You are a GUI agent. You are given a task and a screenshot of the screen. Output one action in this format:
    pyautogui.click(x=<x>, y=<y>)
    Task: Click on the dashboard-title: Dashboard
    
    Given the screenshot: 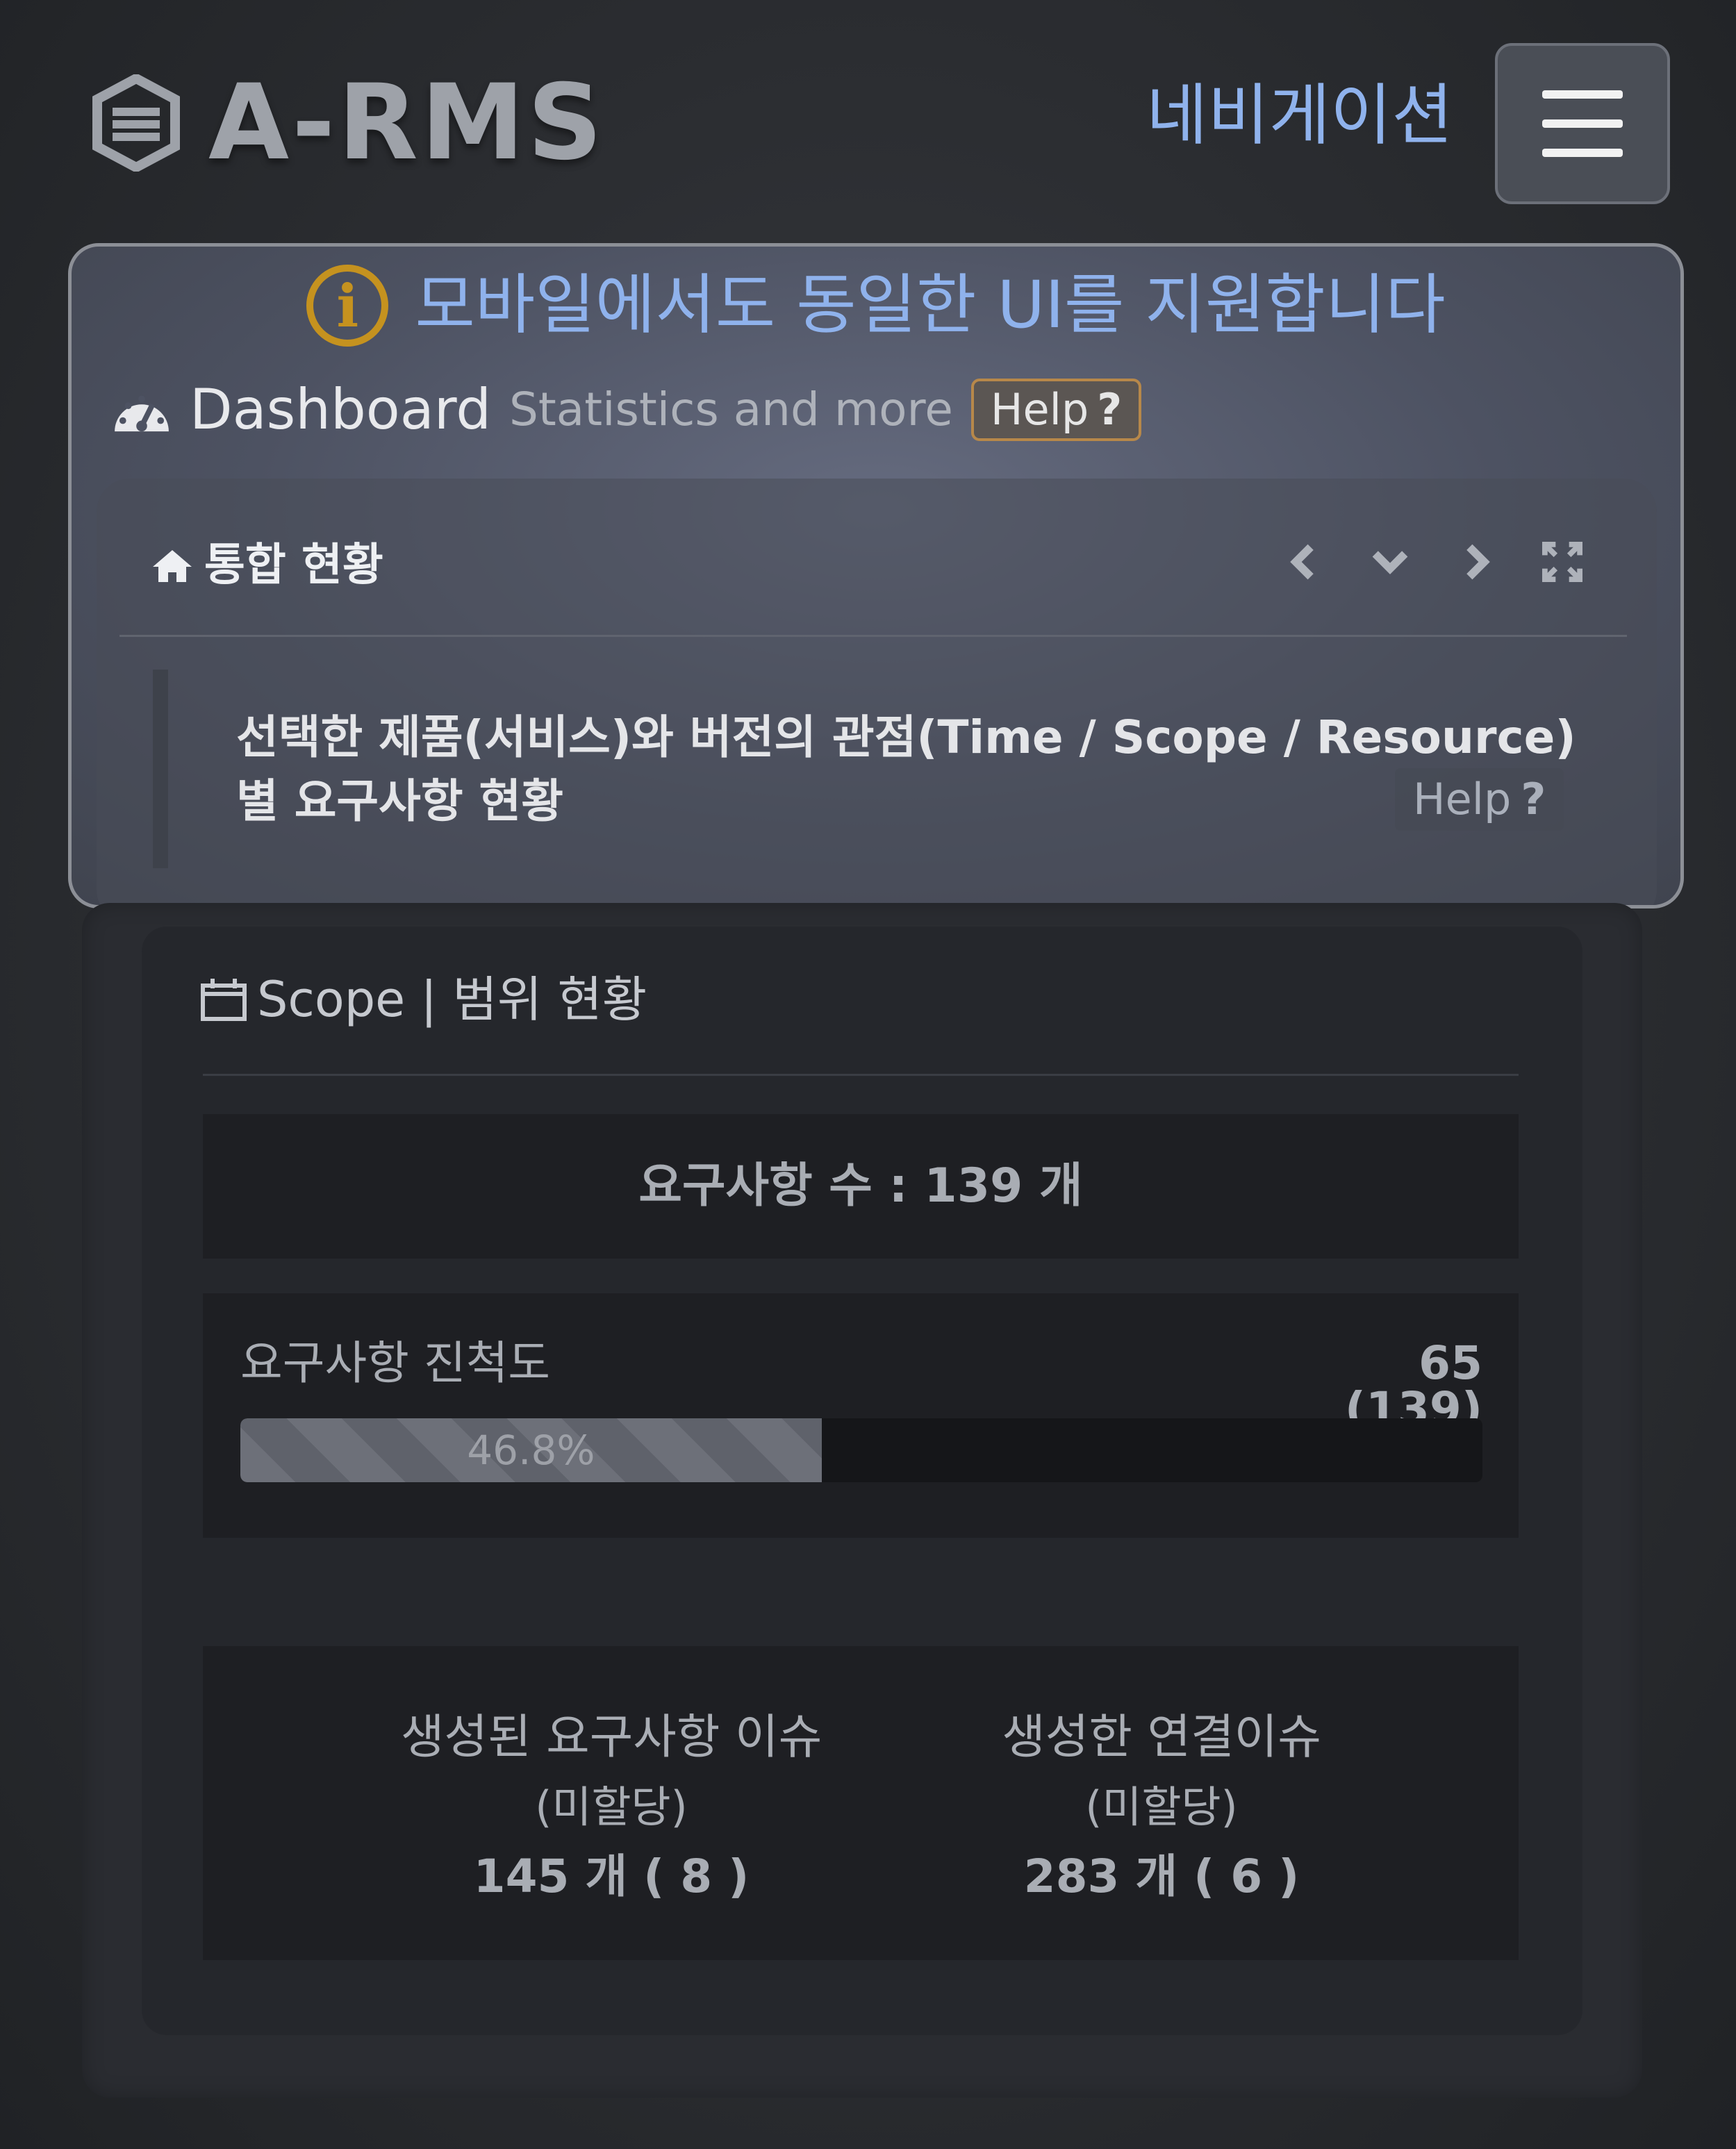 What is the action you would take?
    pyautogui.click(x=341, y=409)
    